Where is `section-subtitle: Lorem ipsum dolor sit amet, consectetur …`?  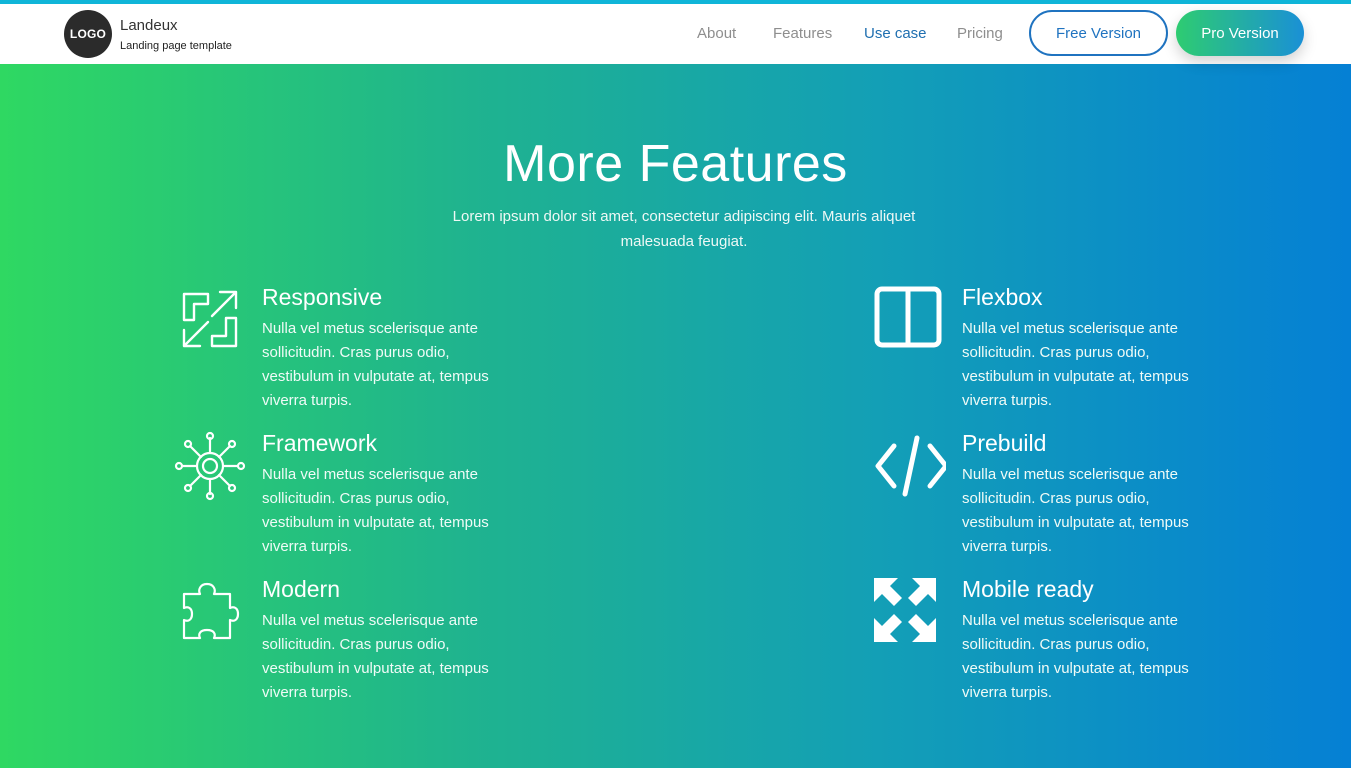 section-subtitle: Lorem ipsum dolor sit amet, consectetur … is located at coordinates (684, 229).